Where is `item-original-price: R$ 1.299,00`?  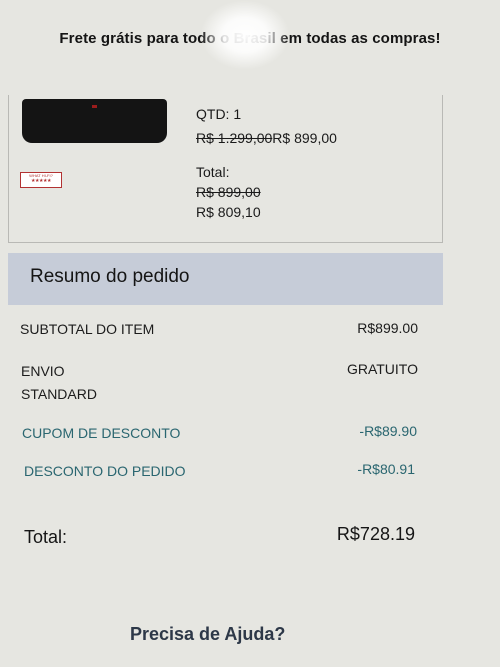
item-original-price: R$ 1.299,00 is located at coordinates (234, 138).